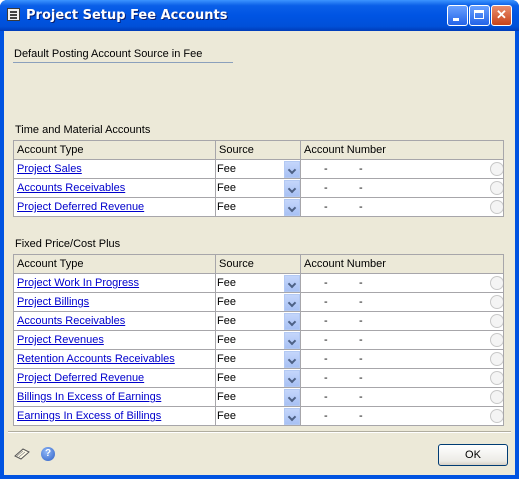  Describe the element at coordinates (53, 302) in the screenshot. I see `account-type-link: Project Billings` at that location.